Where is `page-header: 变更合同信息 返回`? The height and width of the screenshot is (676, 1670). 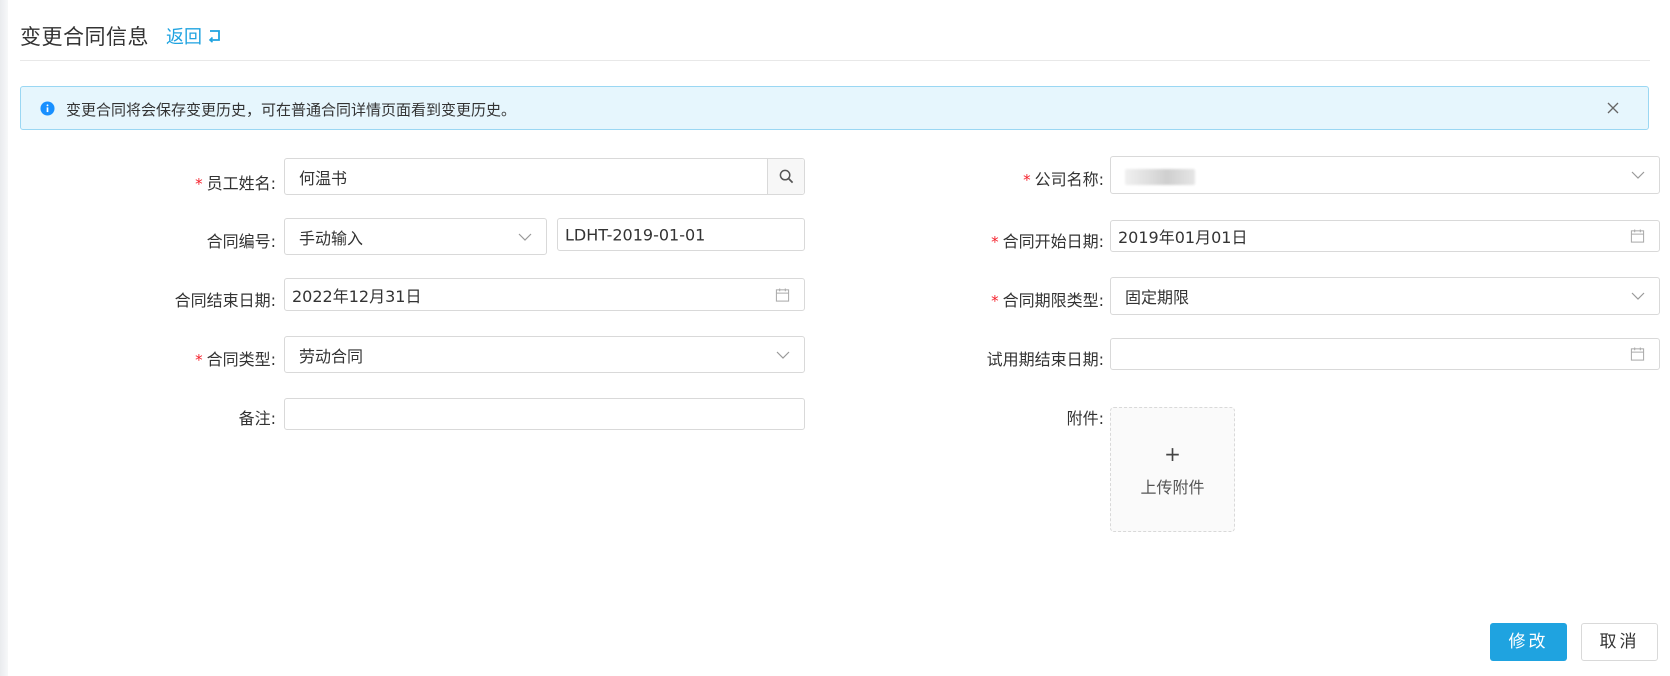
page-header: 变更合同信息 返回 is located at coordinates (835, 39).